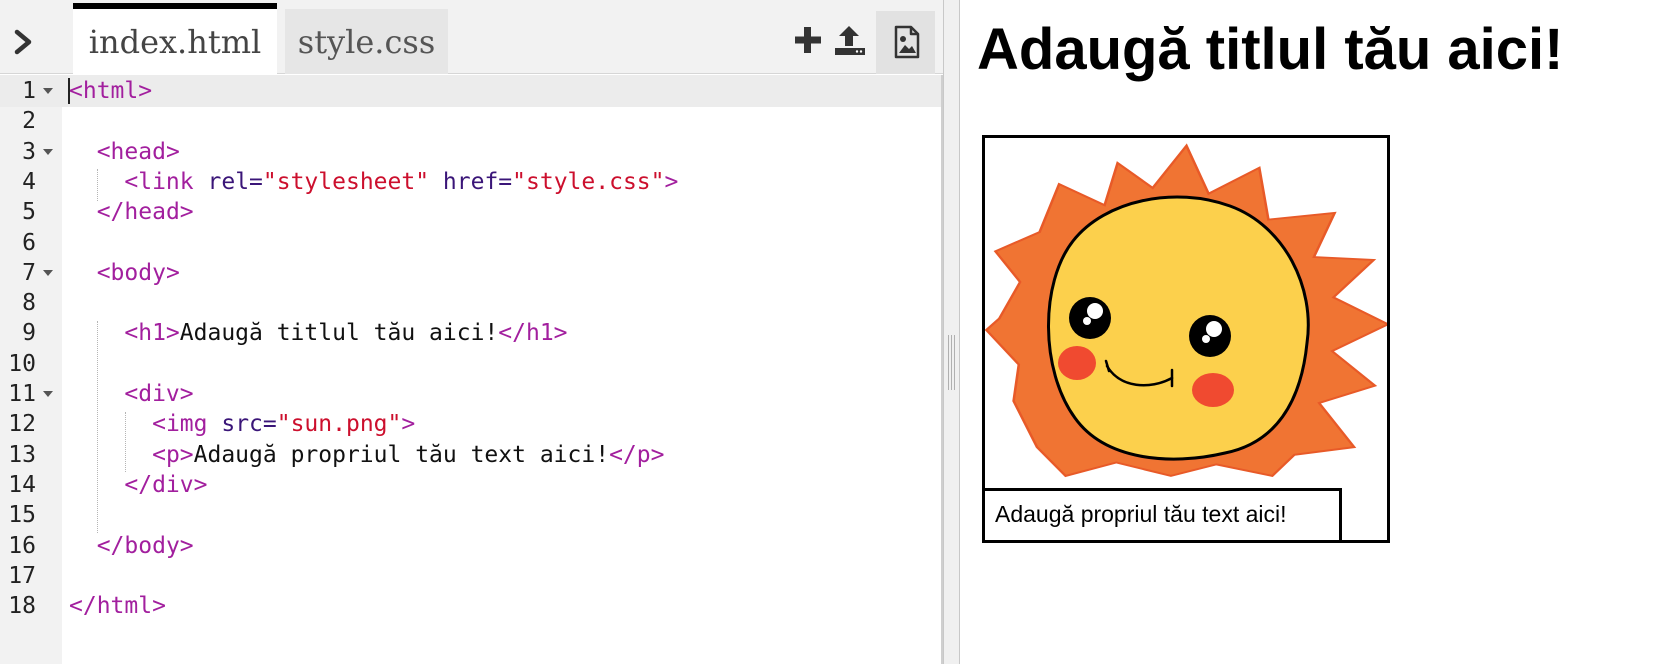 The image size is (1654, 664). What do you see at coordinates (401, 182) in the screenshot?
I see `code-text: <link rel="stylesheet" href="style.css">` at bounding box center [401, 182].